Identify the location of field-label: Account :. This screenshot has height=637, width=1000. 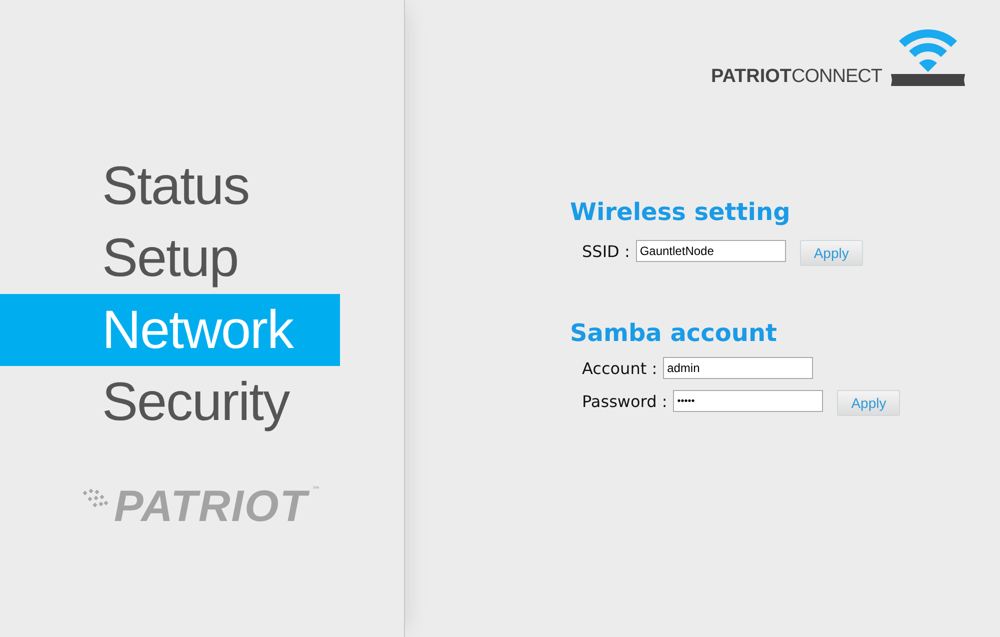
(620, 368).